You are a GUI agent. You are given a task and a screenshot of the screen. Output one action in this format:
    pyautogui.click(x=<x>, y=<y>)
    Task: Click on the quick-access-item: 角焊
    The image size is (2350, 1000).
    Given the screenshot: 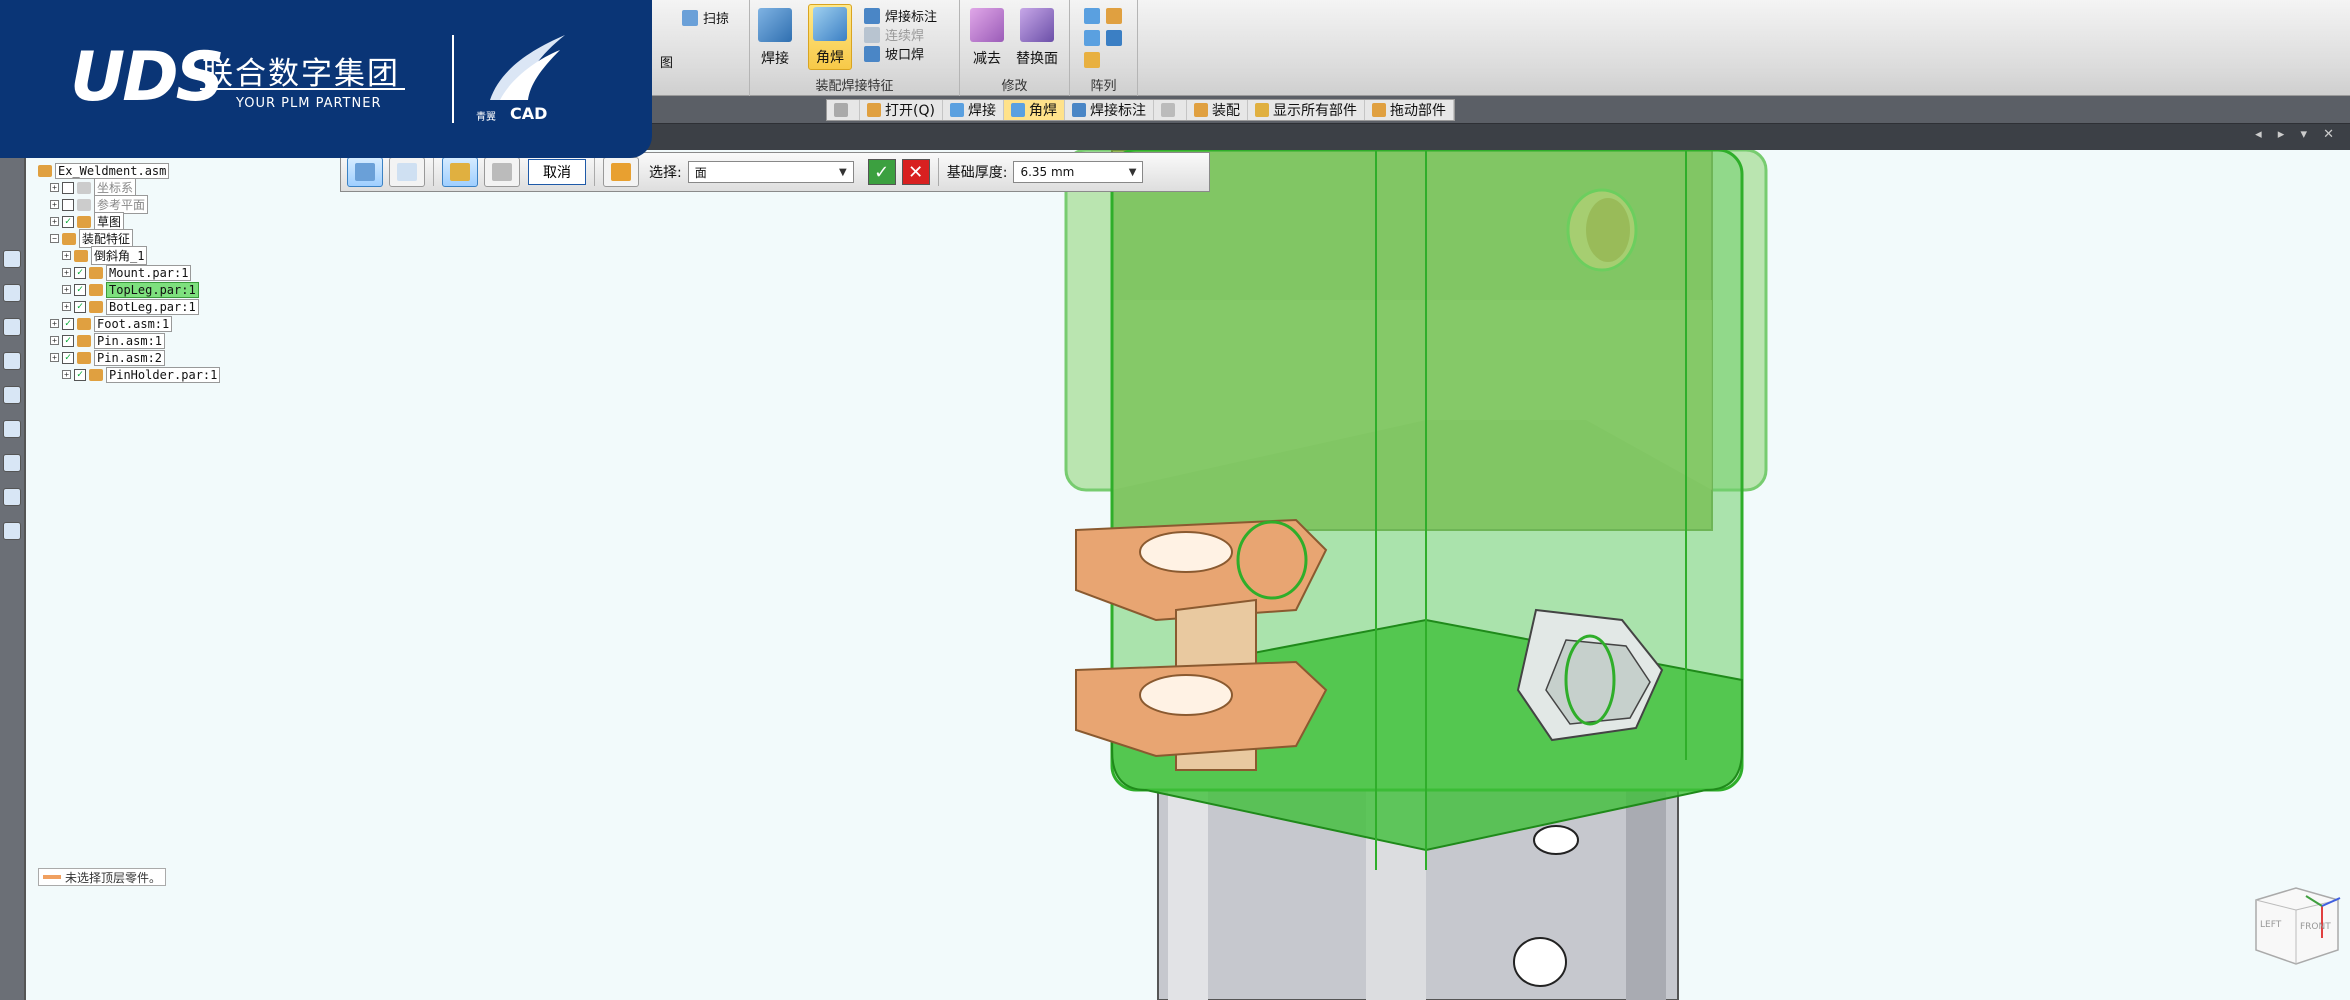 What is the action you would take?
    pyautogui.click(x=1034, y=110)
    